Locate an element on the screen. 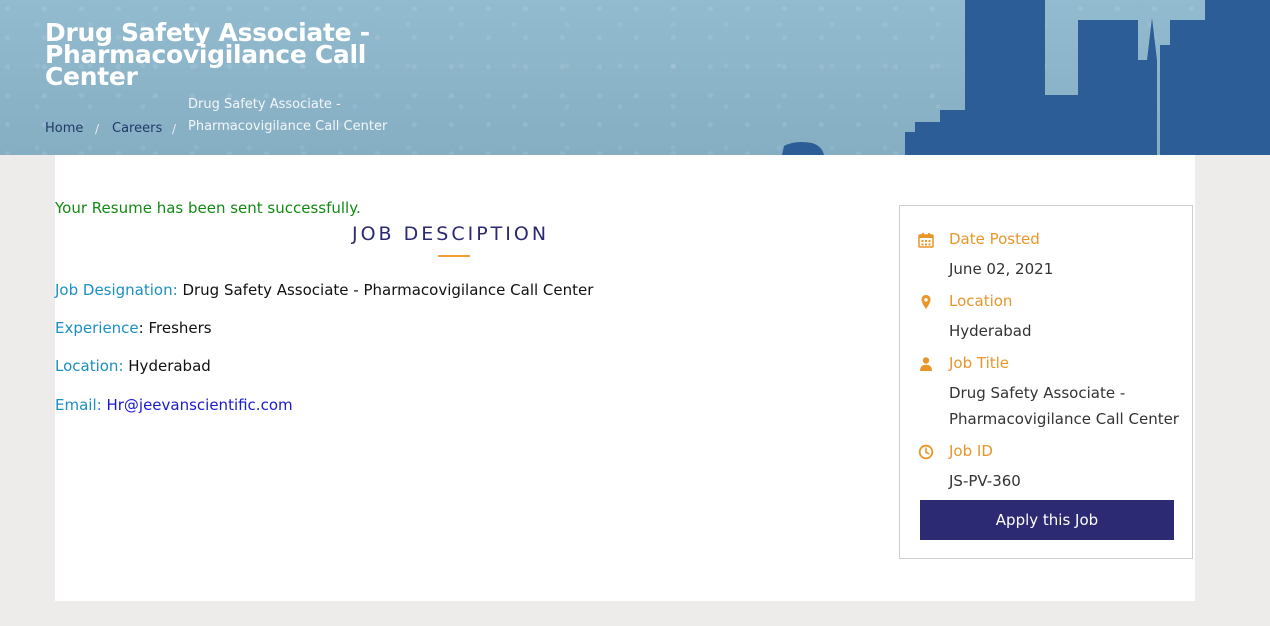 This screenshot has height=626, width=1270. experience-label: Experience is located at coordinates (97, 328).